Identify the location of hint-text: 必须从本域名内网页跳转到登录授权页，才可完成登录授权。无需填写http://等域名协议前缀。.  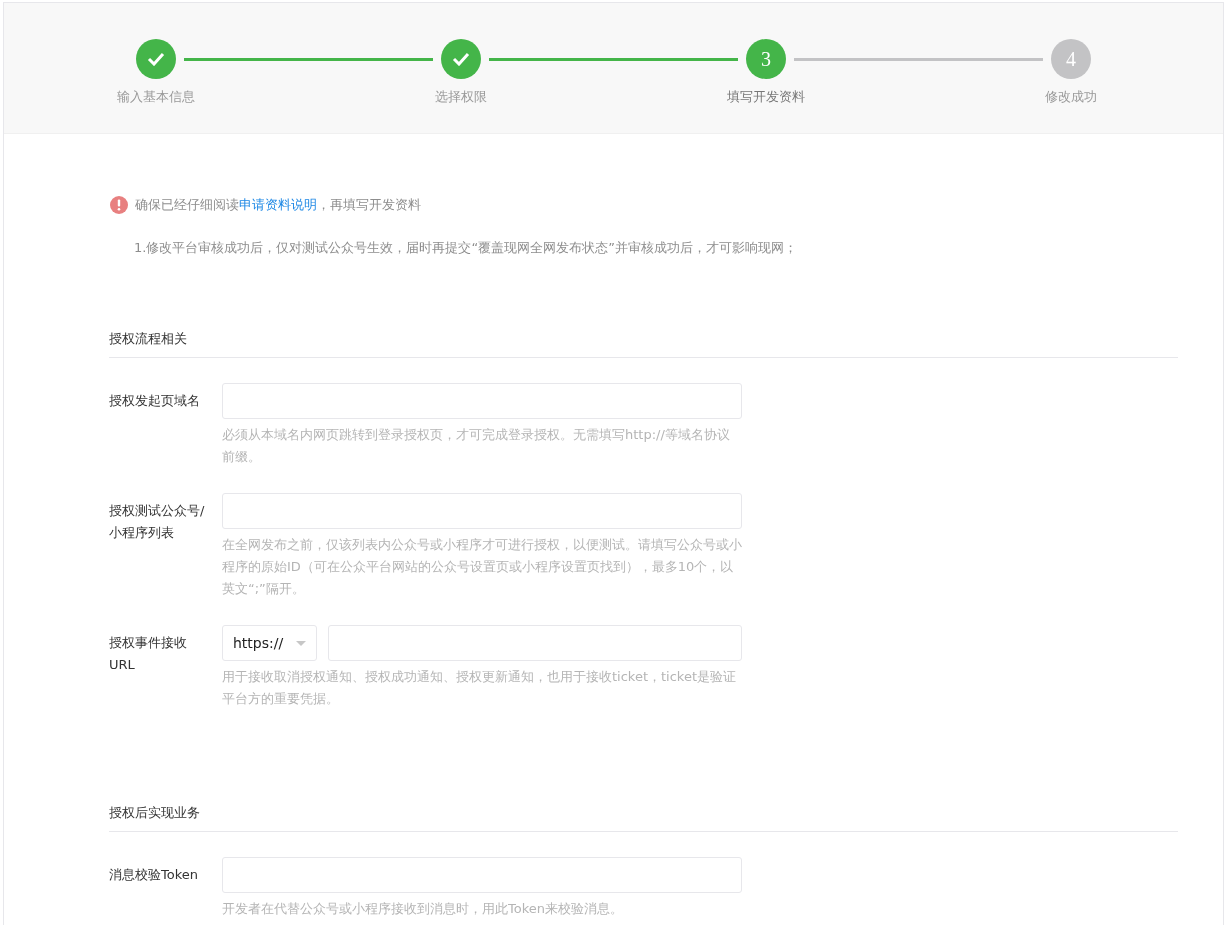
(476, 446).